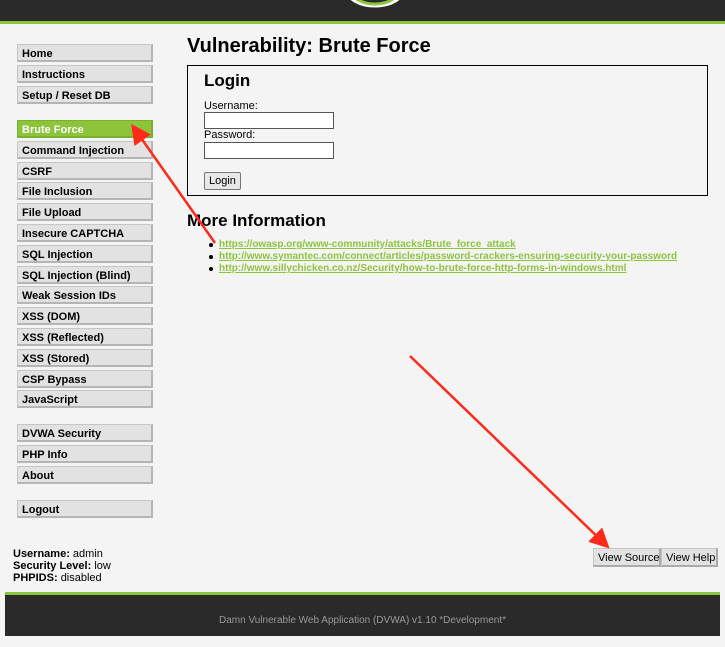 This screenshot has height=647, width=725. I want to click on username-row: Username: admin, so click(62, 554).